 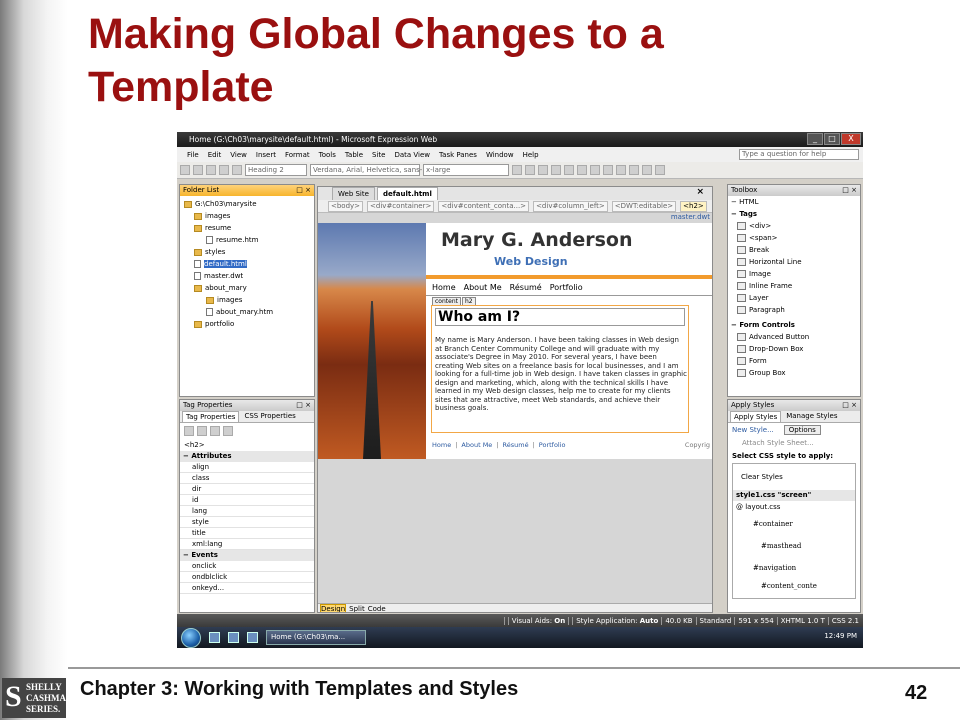 What do you see at coordinates (444, 287) in the screenshot?
I see `nav-home: Home` at bounding box center [444, 287].